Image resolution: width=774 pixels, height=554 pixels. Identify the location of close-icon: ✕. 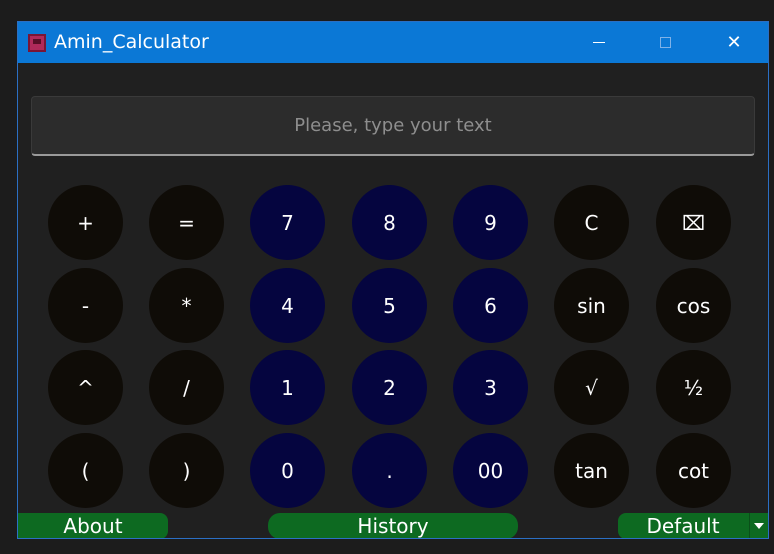
(734, 42).